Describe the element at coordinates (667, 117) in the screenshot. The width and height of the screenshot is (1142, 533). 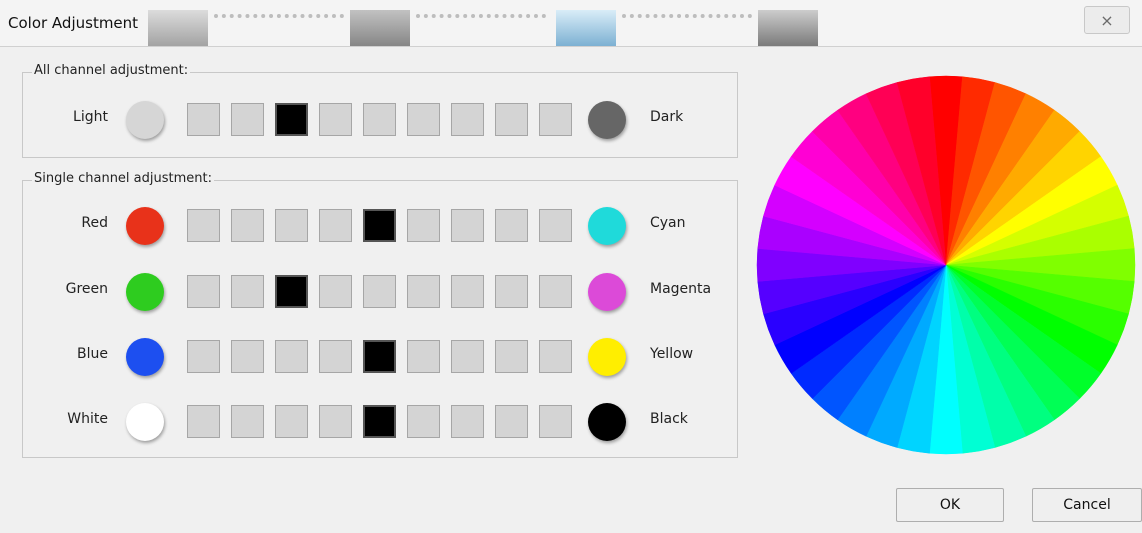
I see `row-right-label: Dark` at that location.